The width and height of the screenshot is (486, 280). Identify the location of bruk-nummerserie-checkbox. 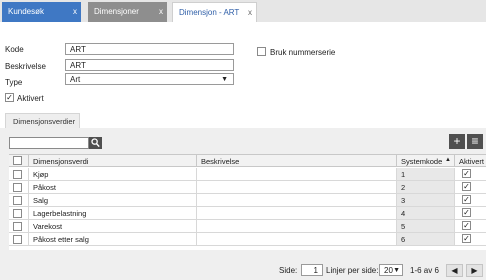
(261, 51).